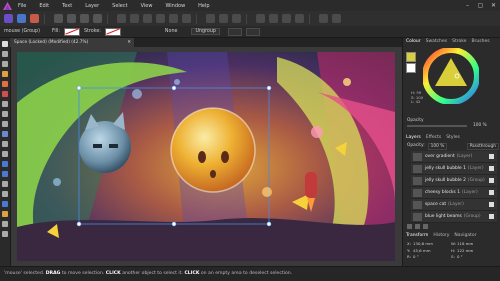 Image resolution: width=500 pixels, height=281 pixels. Describe the element at coordinates (454, 217) in the screenshot. I see `layer-row: blue light beams (Group)` at that location.